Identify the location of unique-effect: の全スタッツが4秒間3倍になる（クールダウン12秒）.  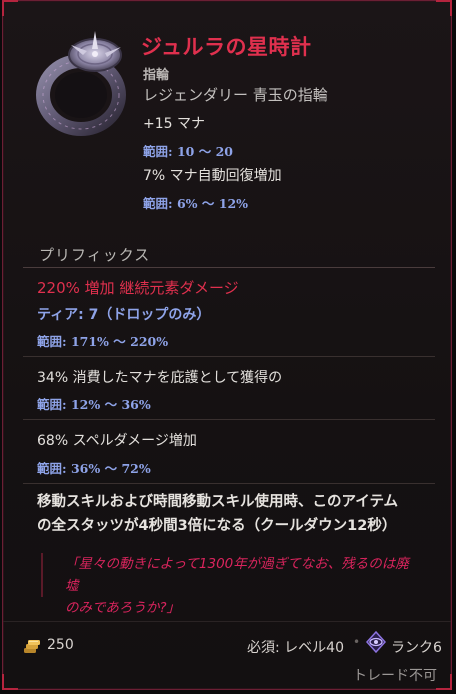
(217, 526).